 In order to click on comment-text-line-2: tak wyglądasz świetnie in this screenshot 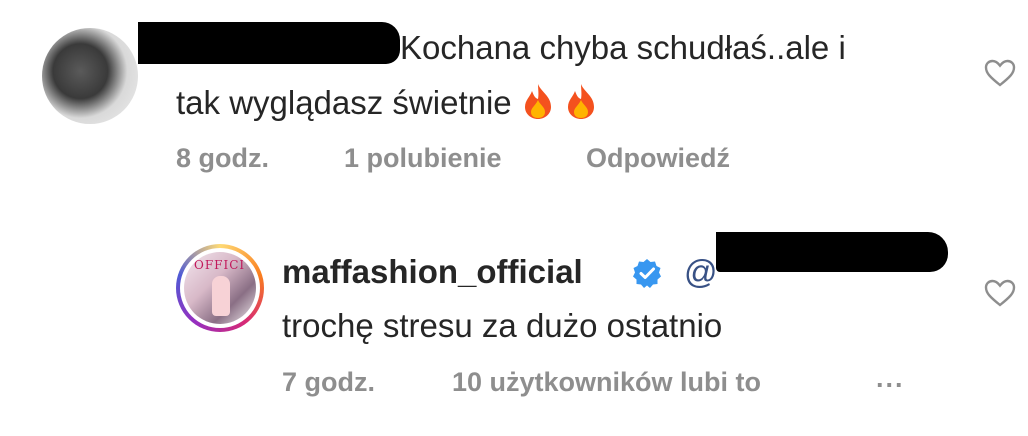, I will do `click(387, 105)`.